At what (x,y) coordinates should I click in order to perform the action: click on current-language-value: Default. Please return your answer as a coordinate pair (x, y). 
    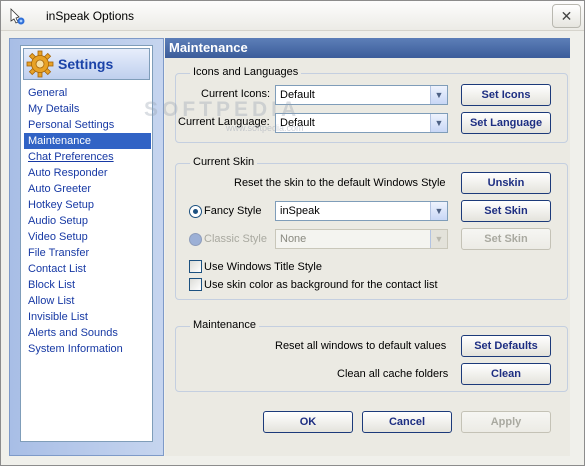
    Looking at the image, I should click on (297, 123).